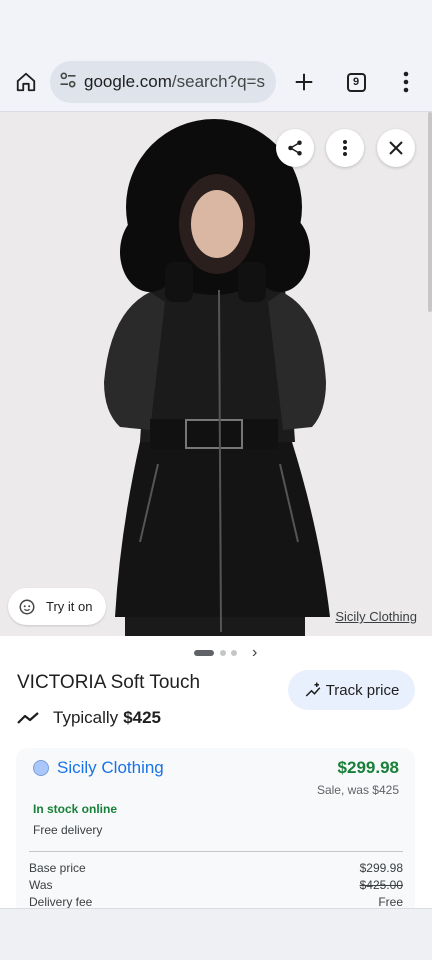 This screenshot has width=432, height=960. I want to click on image-more-button, so click(345, 148).